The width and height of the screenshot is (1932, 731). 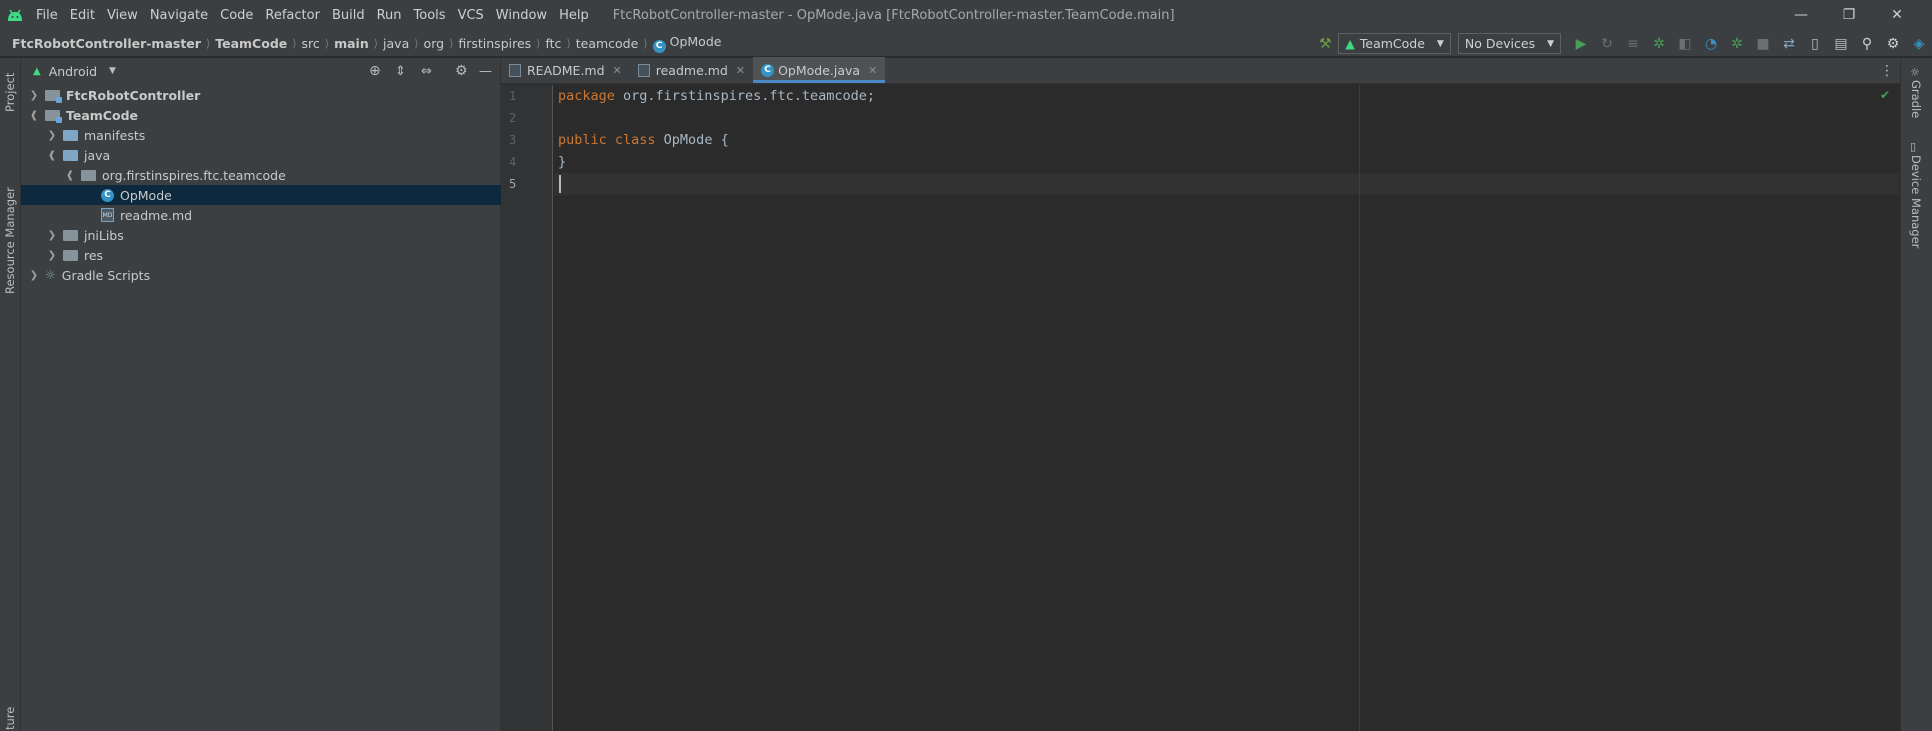 What do you see at coordinates (1897, 15) in the screenshot?
I see `close-window-button: ✕` at bounding box center [1897, 15].